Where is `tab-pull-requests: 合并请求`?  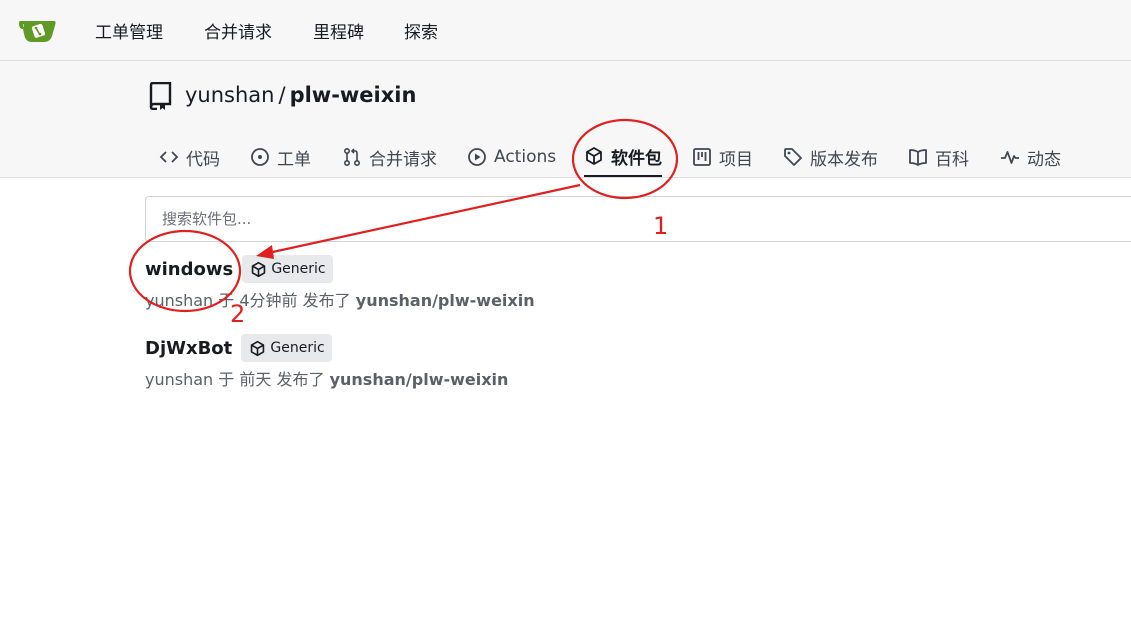
tab-pull-requests: 合并请求 is located at coordinates (389, 157).